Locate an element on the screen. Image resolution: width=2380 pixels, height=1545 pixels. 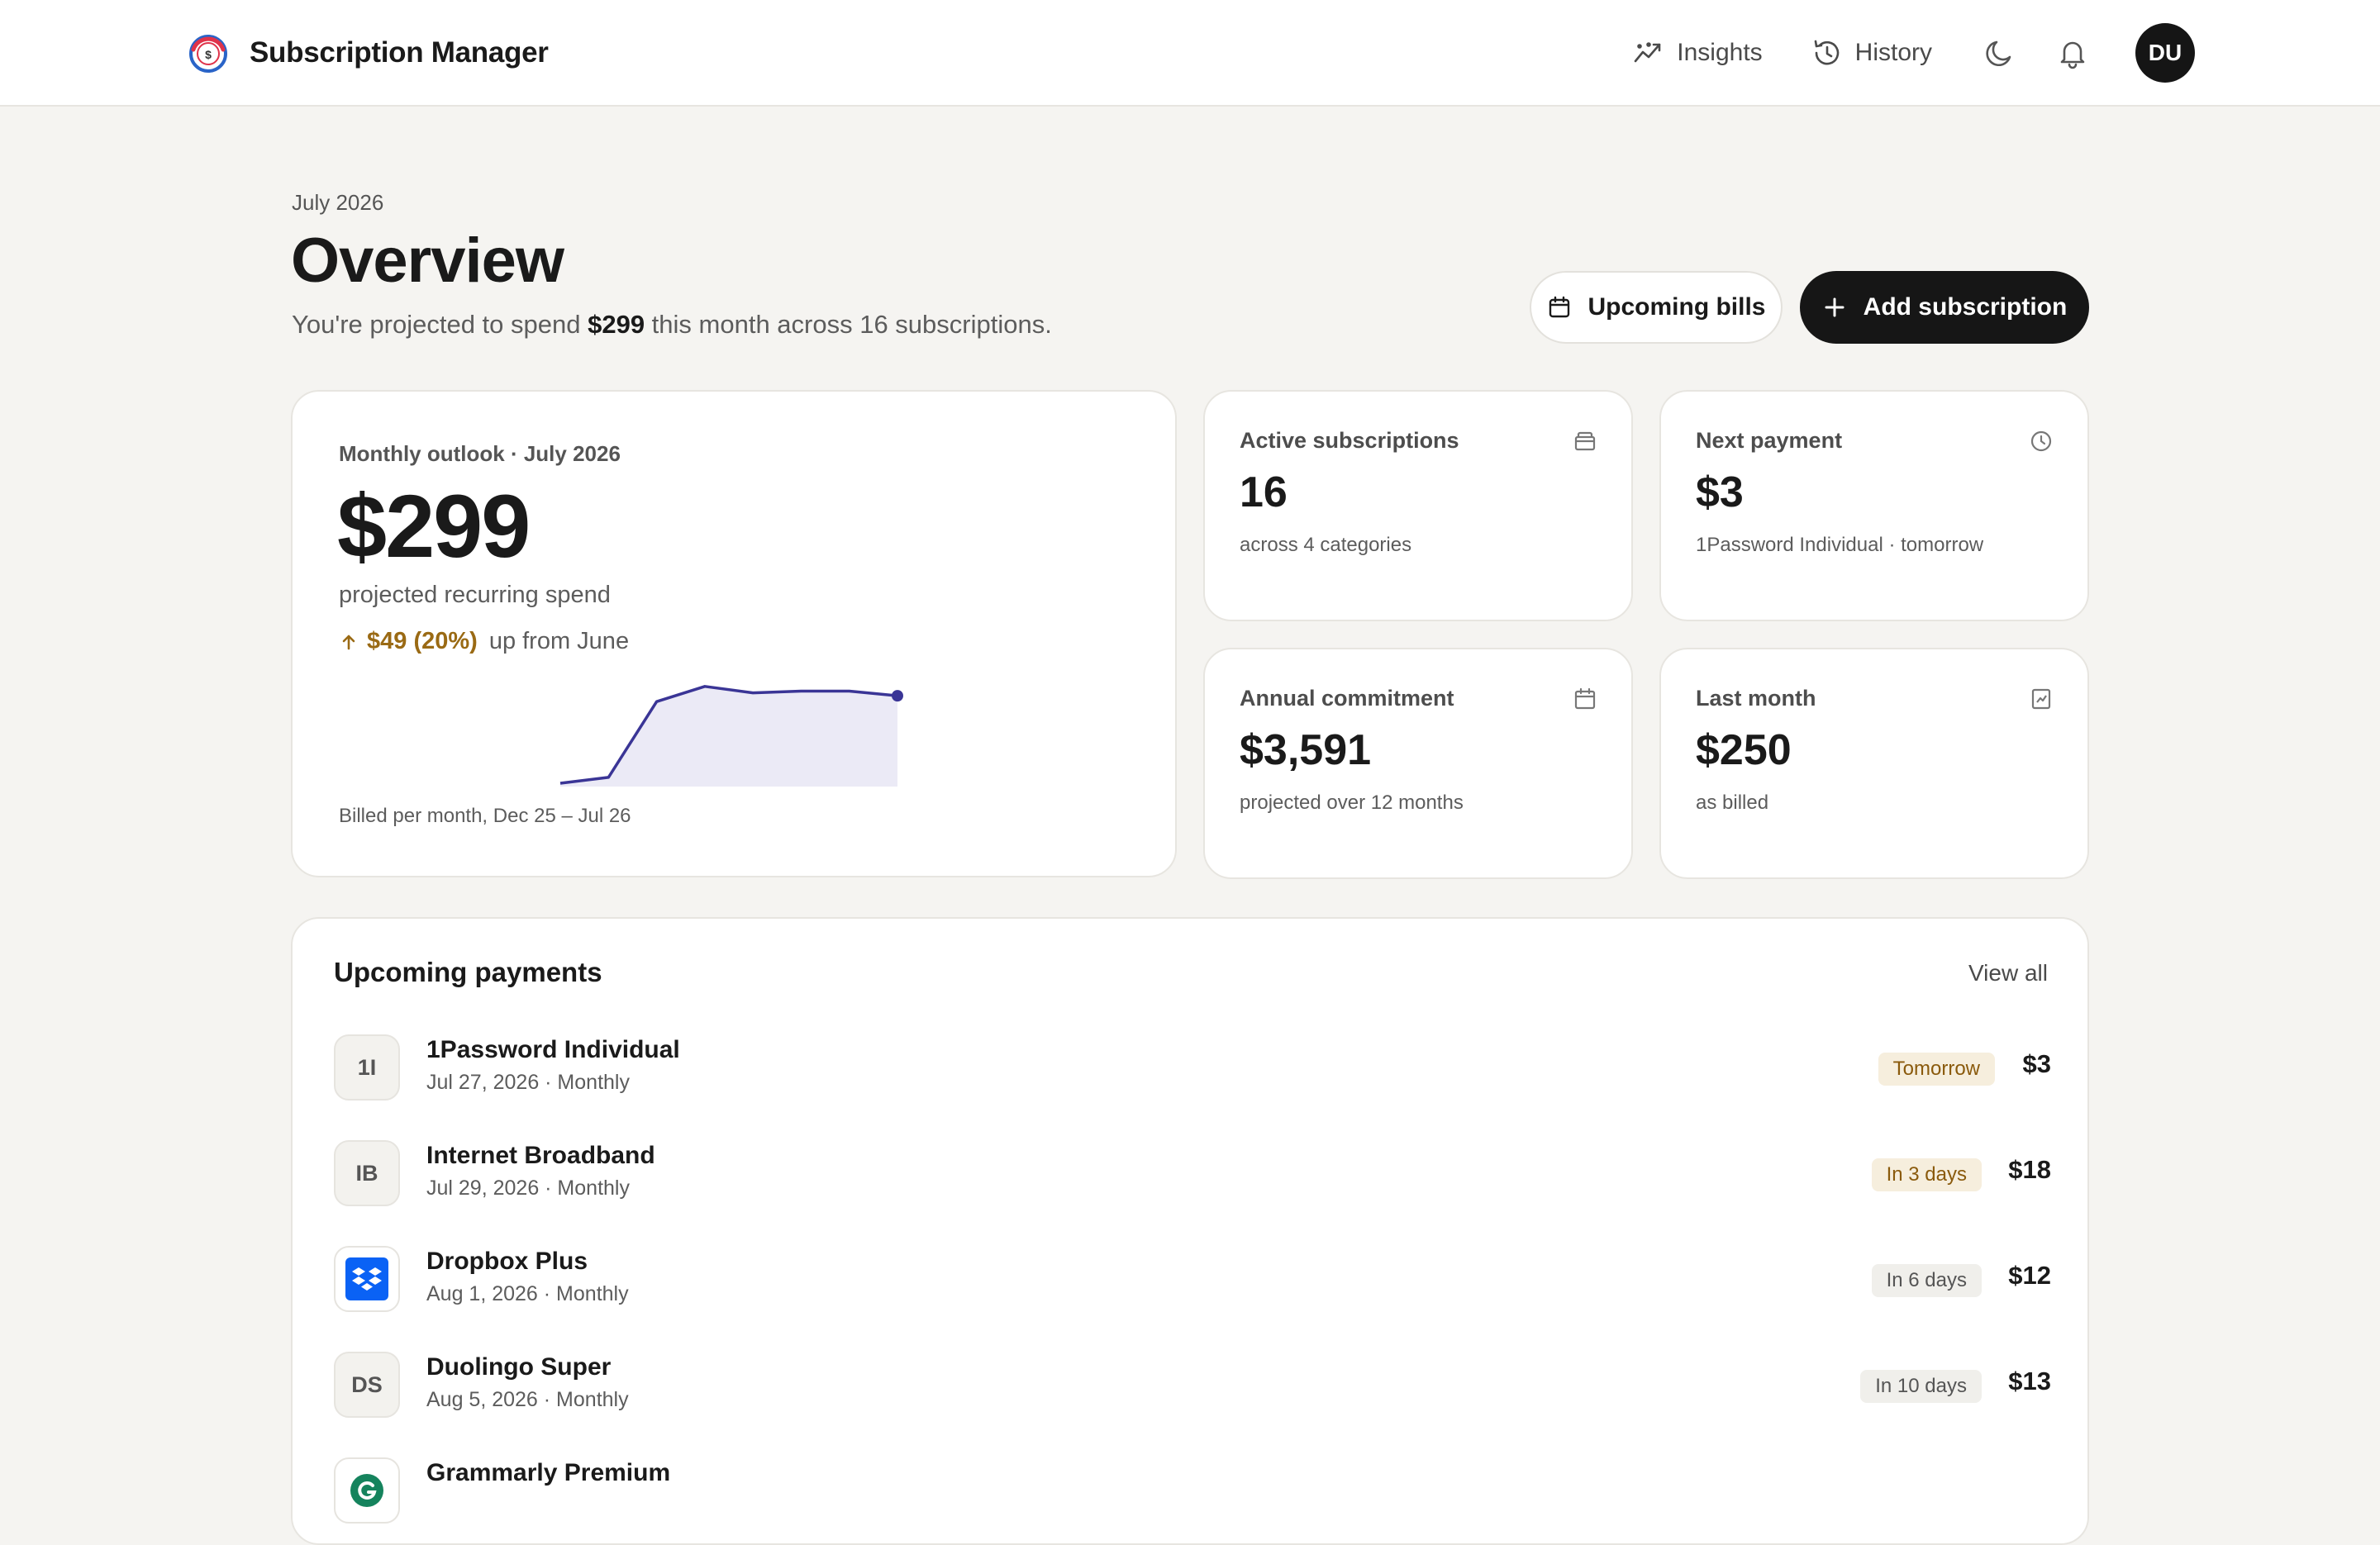
bell-icon is located at coordinates (2072, 55).